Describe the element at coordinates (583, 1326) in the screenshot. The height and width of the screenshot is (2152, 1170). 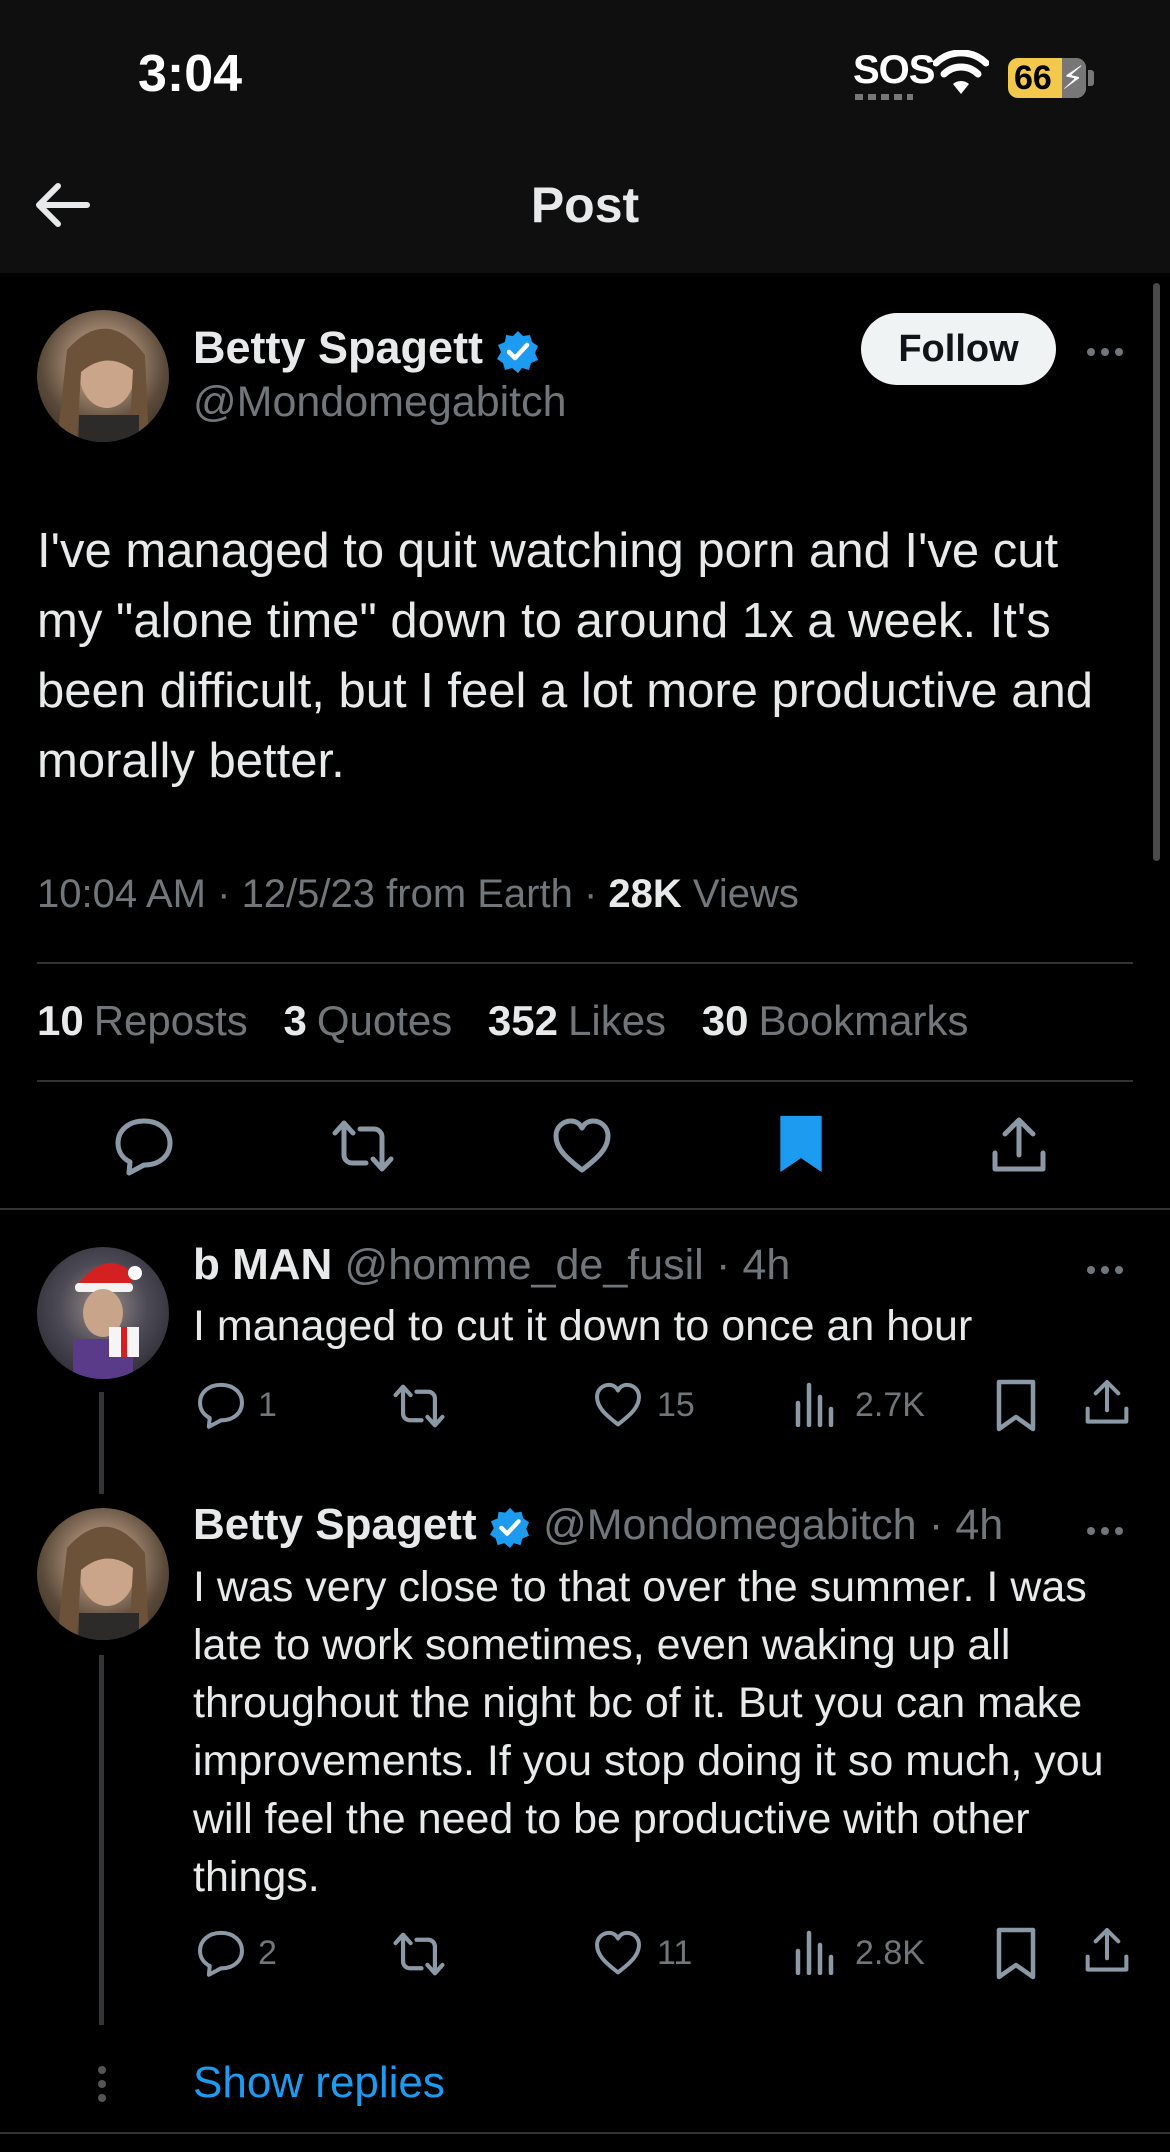
I see `reply-text: I managed to cut it down to once an hour` at that location.